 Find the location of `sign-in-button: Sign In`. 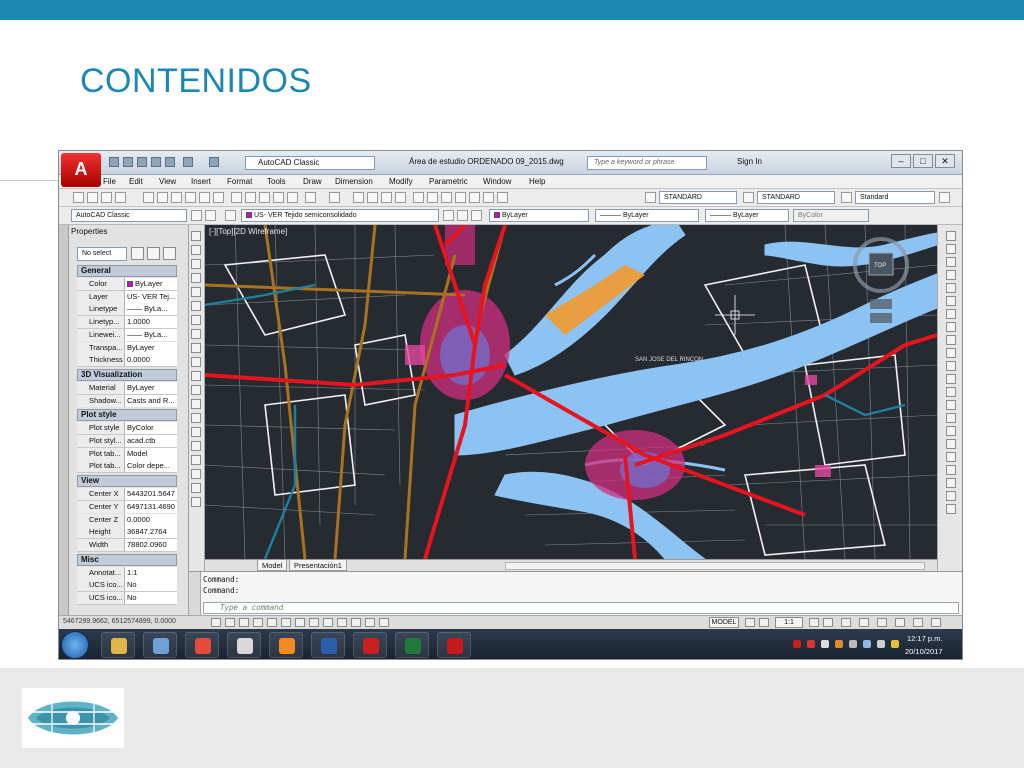

sign-in-button: Sign In is located at coordinates (749, 161).